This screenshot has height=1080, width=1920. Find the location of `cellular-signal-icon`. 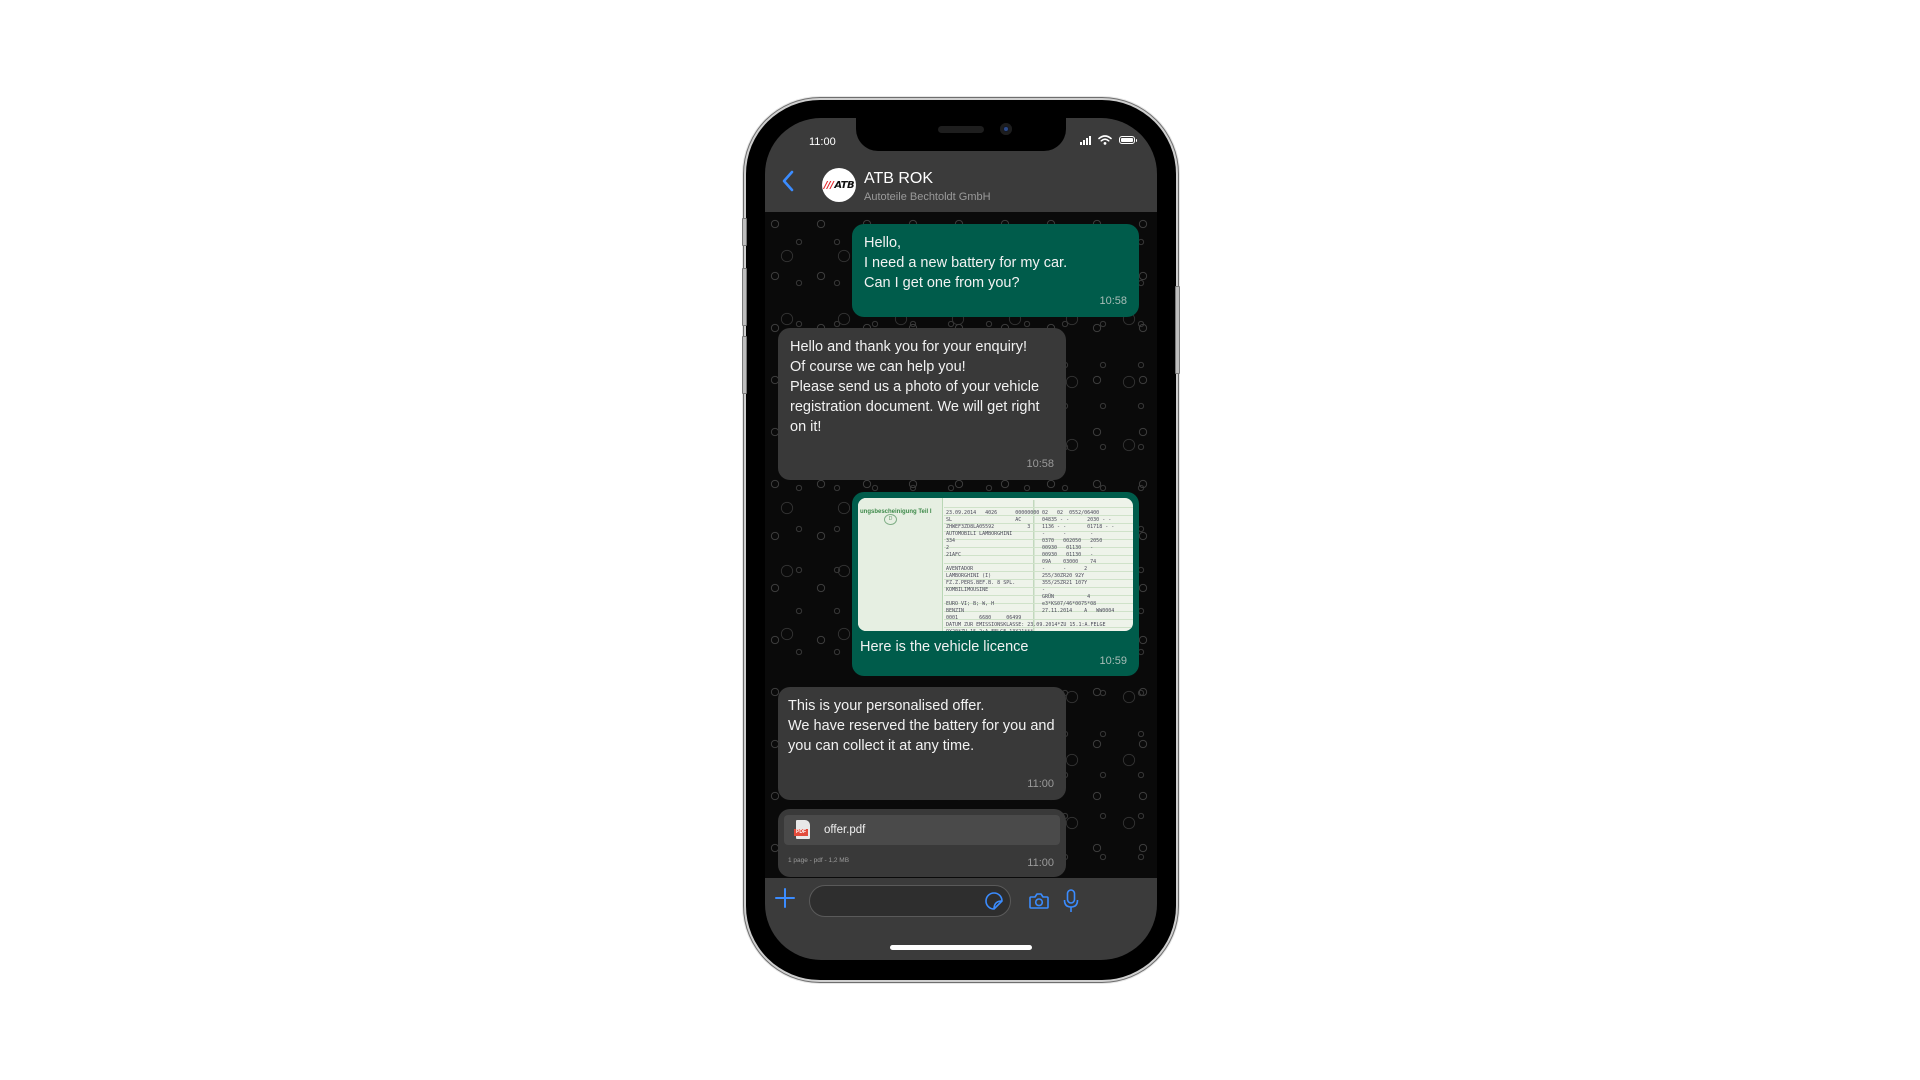

cellular-signal-icon is located at coordinates (1085, 140).